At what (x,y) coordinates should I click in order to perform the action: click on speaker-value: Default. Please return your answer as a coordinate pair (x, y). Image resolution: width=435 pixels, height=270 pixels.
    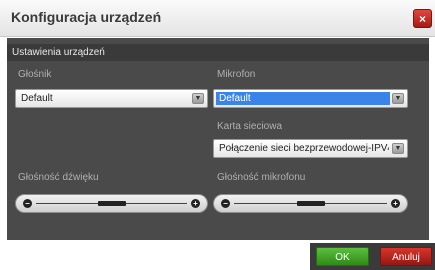
    Looking at the image, I should click on (37, 98).